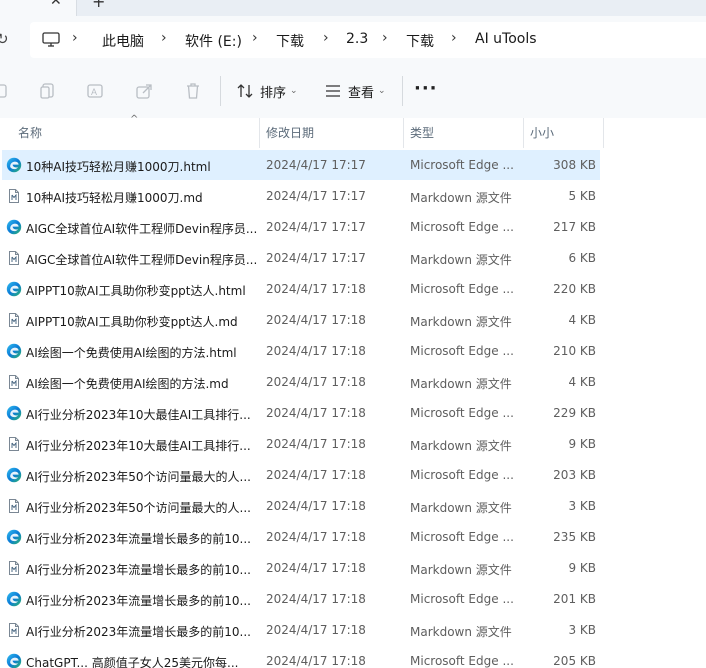 Image resolution: width=706 pixels, height=668 pixels. Describe the element at coordinates (132, 322) in the screenshot. I see `file-name: AIPPT10款AI工具助你秒变ppt达人.md` at that location.